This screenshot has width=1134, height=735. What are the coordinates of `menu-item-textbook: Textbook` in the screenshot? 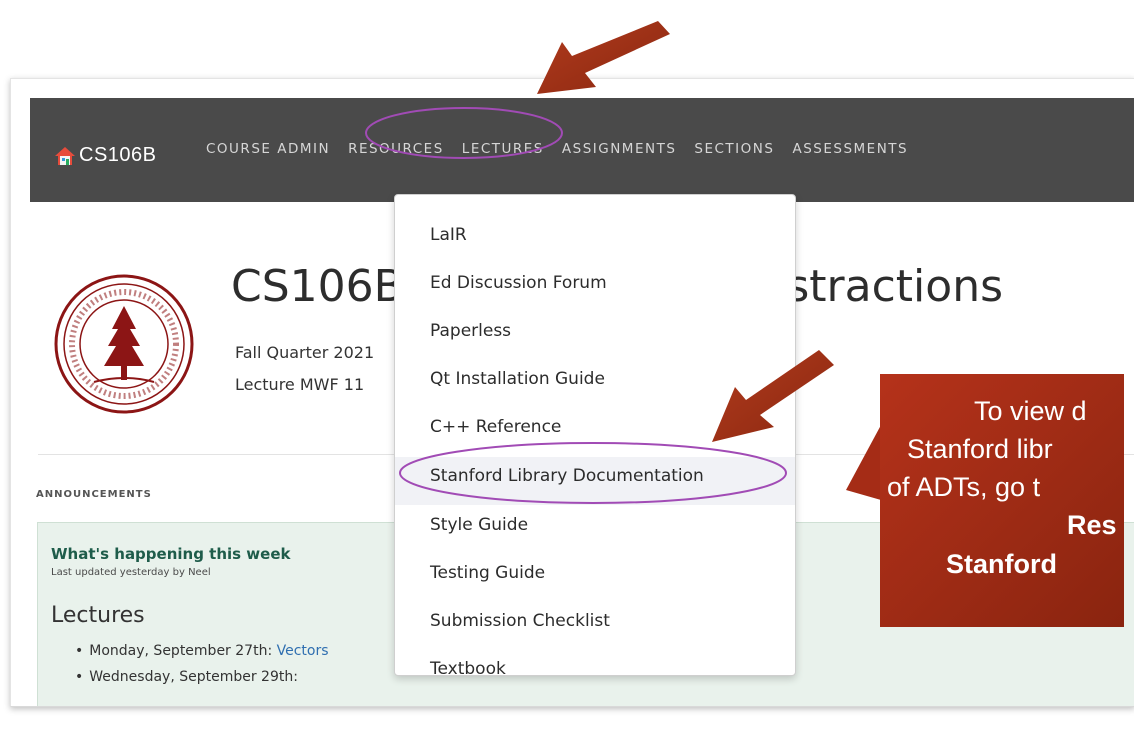 It's located at (468, 669).